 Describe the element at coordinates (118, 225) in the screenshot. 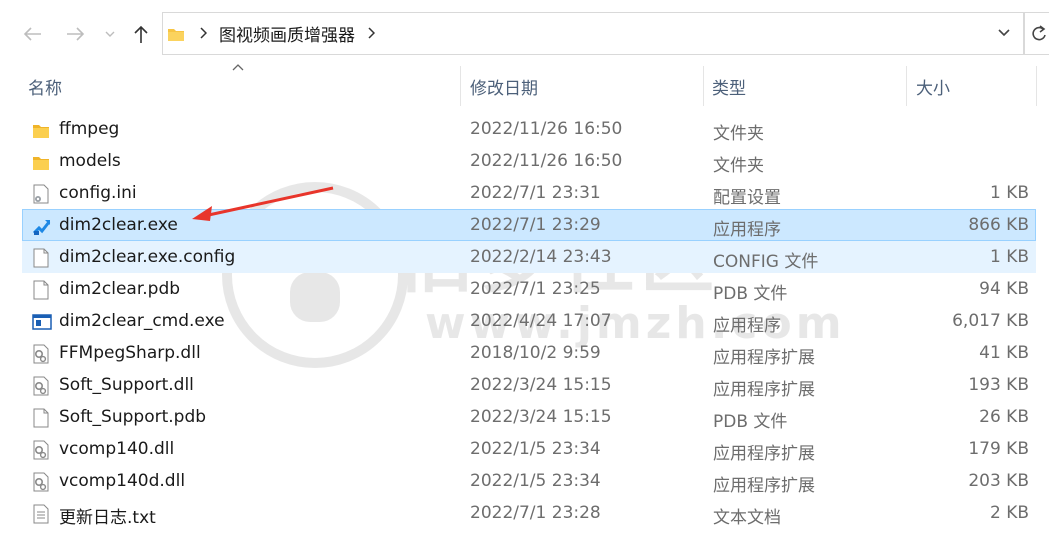

I see `file-name: dim2clear.exe` at that location.